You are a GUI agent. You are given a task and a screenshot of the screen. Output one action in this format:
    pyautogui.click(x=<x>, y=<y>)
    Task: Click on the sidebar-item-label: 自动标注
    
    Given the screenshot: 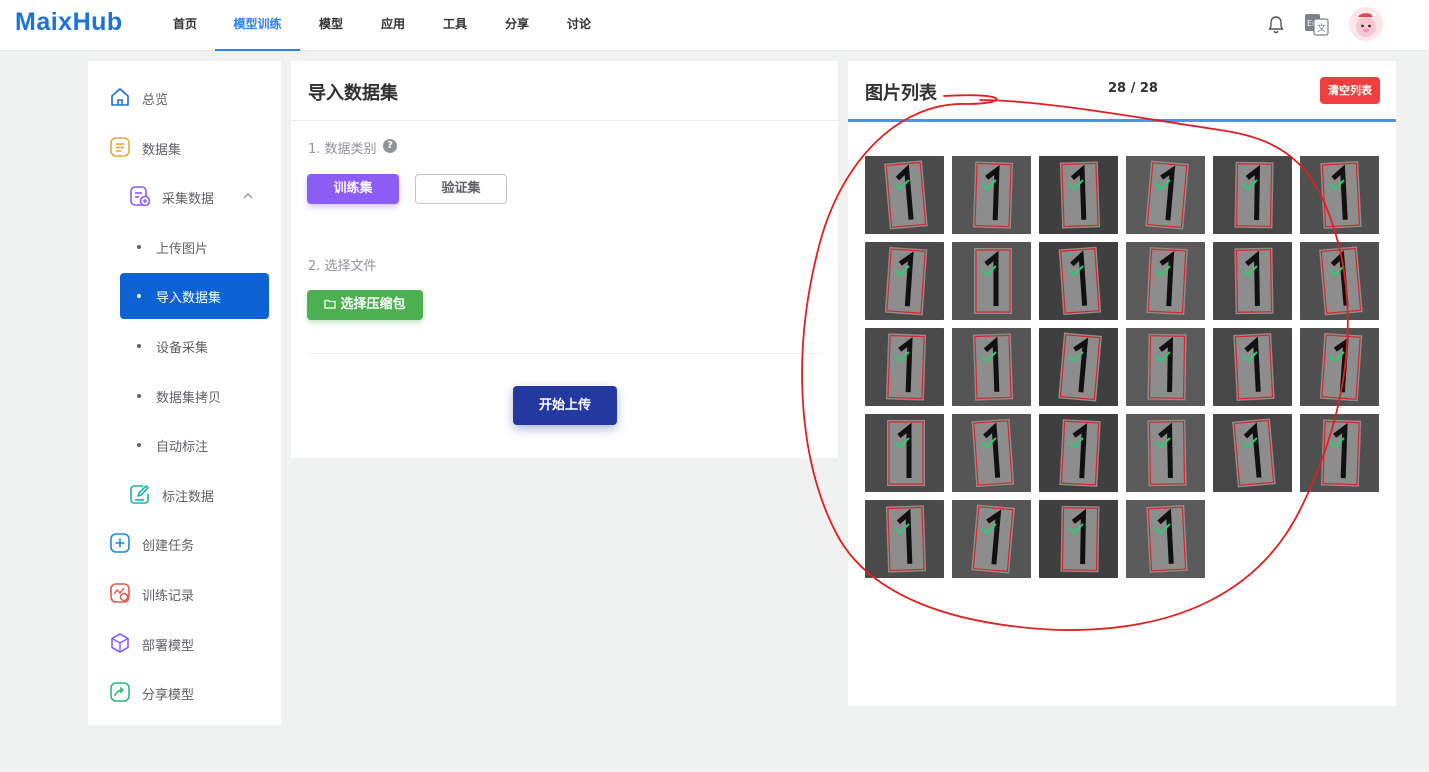 What is the action you would take?
    pyautogui.click(x=182, y=447)
    